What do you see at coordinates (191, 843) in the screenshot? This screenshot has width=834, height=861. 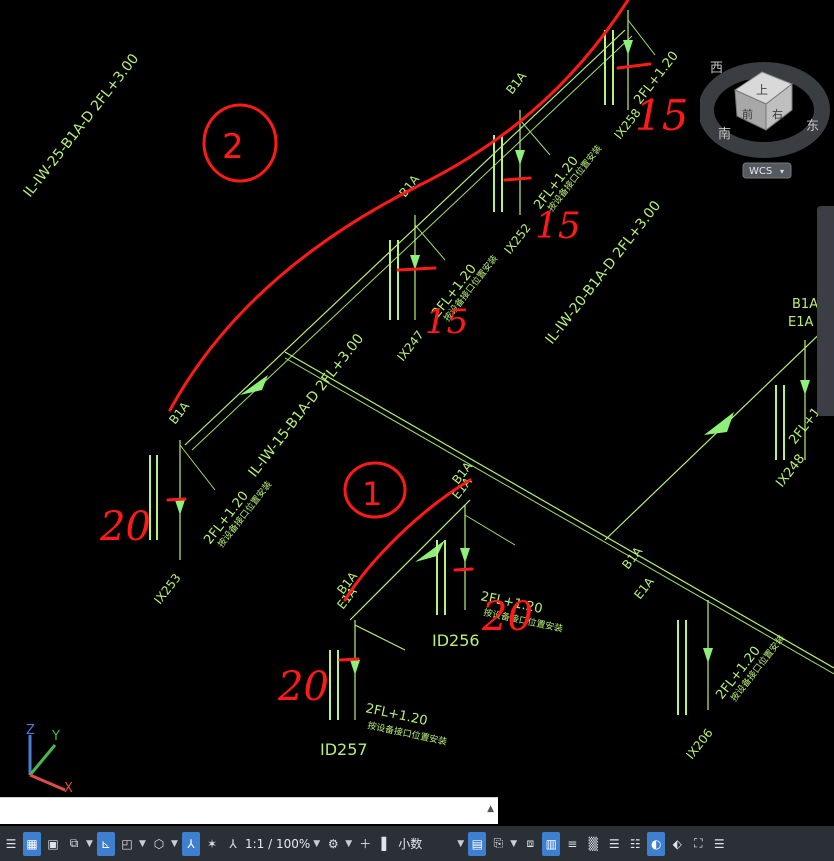 I see `annotation-scale-icon: ⅄` at bounding box center [191, 843].